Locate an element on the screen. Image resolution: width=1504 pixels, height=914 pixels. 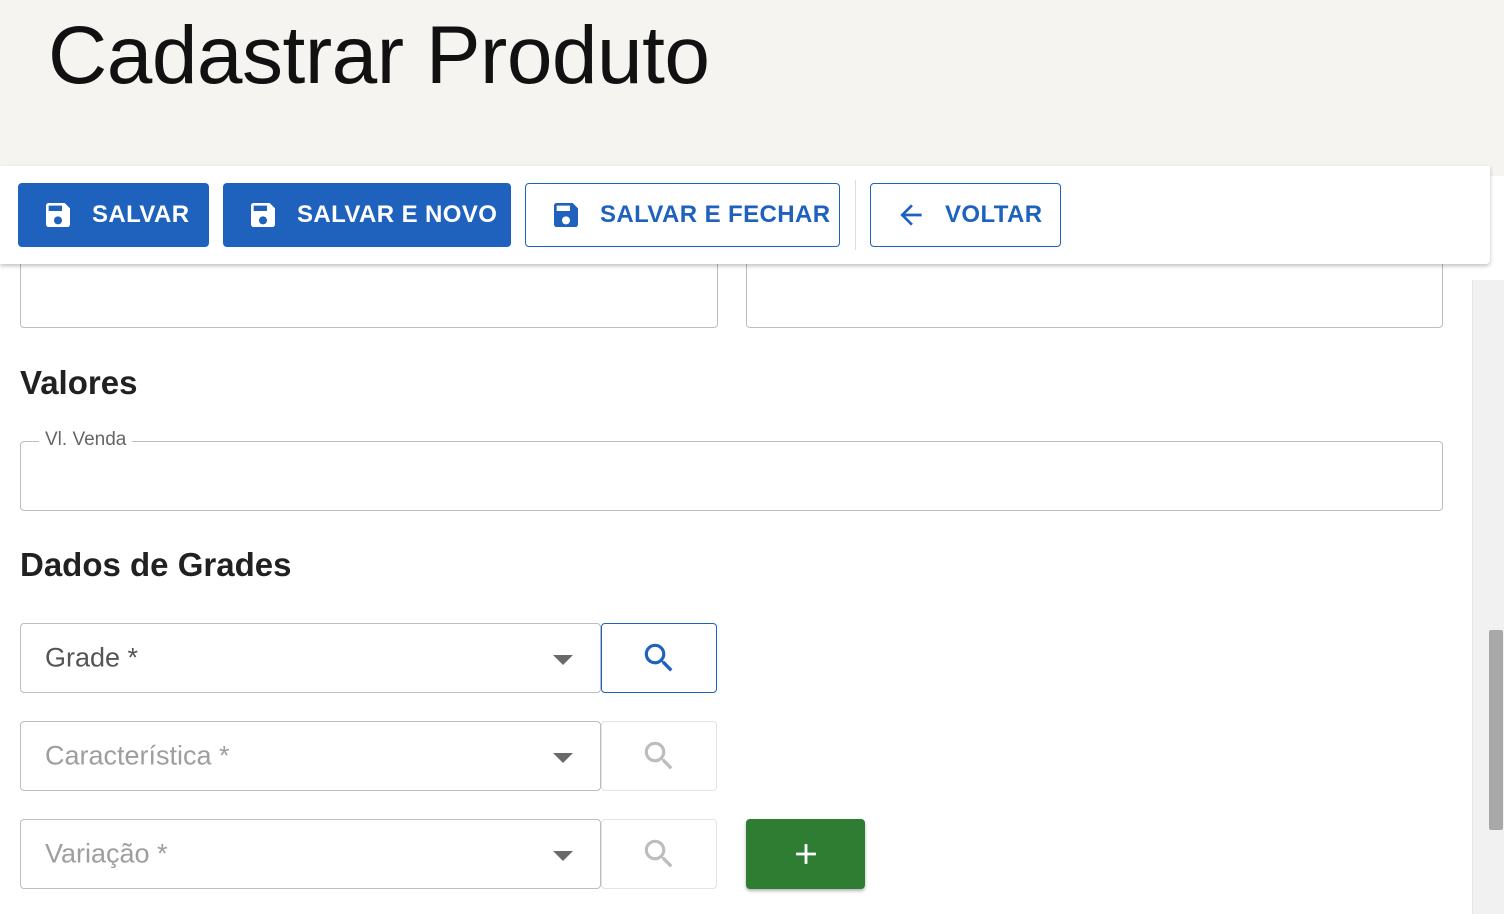
vl-venda-field: Vl. Venda is located at coordinates (731, 470).